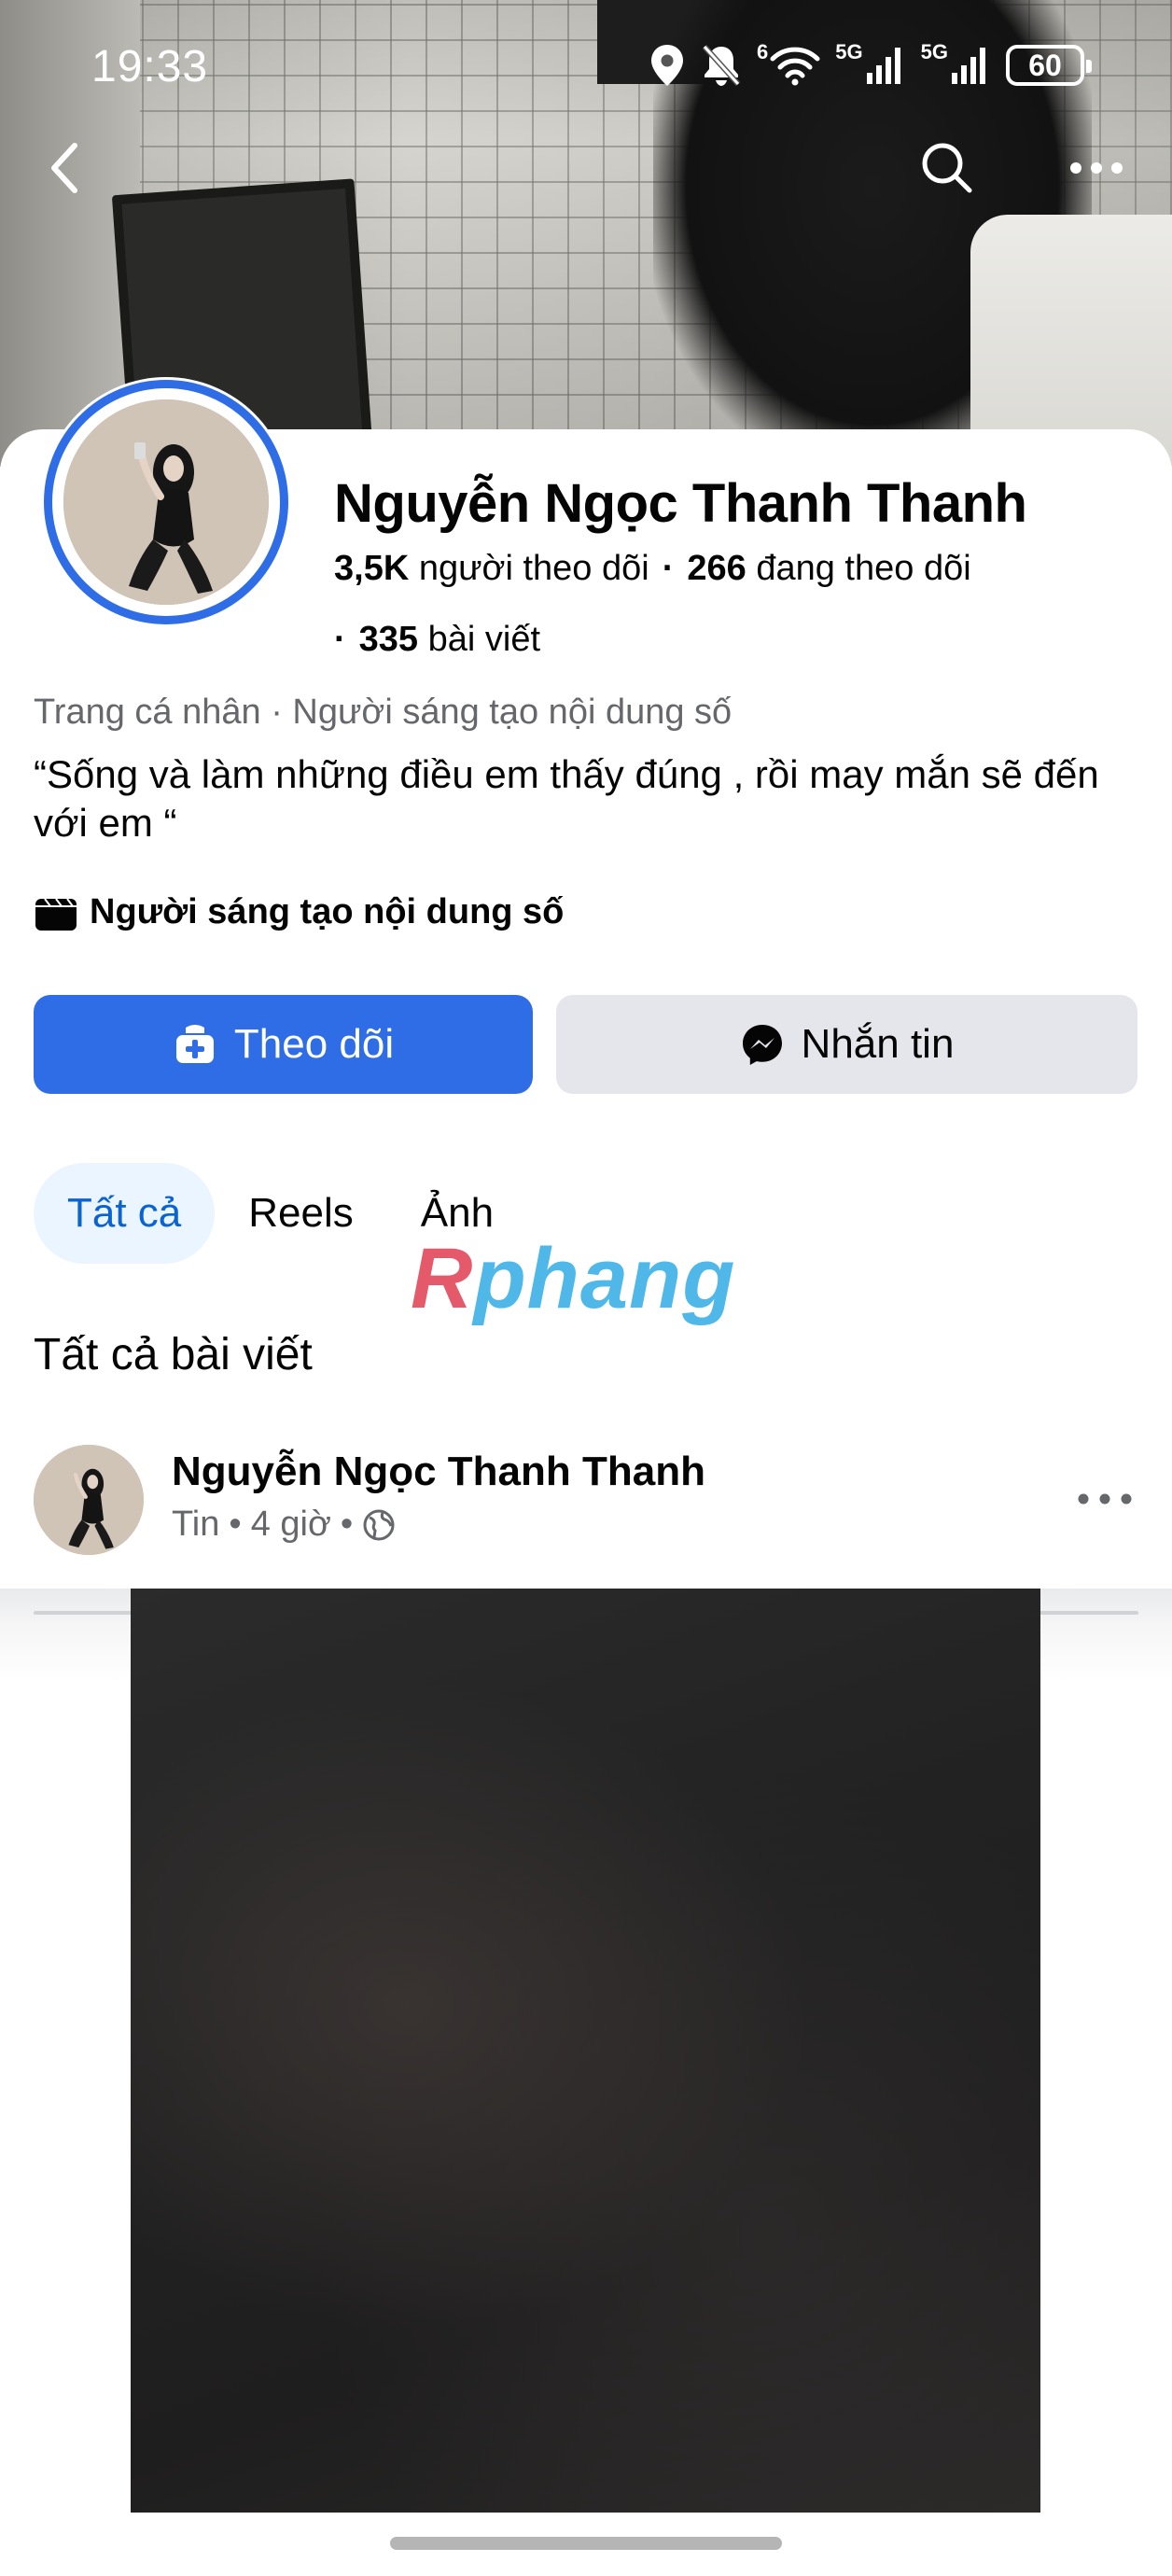  What do you see at coordinates (173, 1354) in the screenshot?
I see `section-title: Tất cả bài viết` at bounding box center [173, 1354].